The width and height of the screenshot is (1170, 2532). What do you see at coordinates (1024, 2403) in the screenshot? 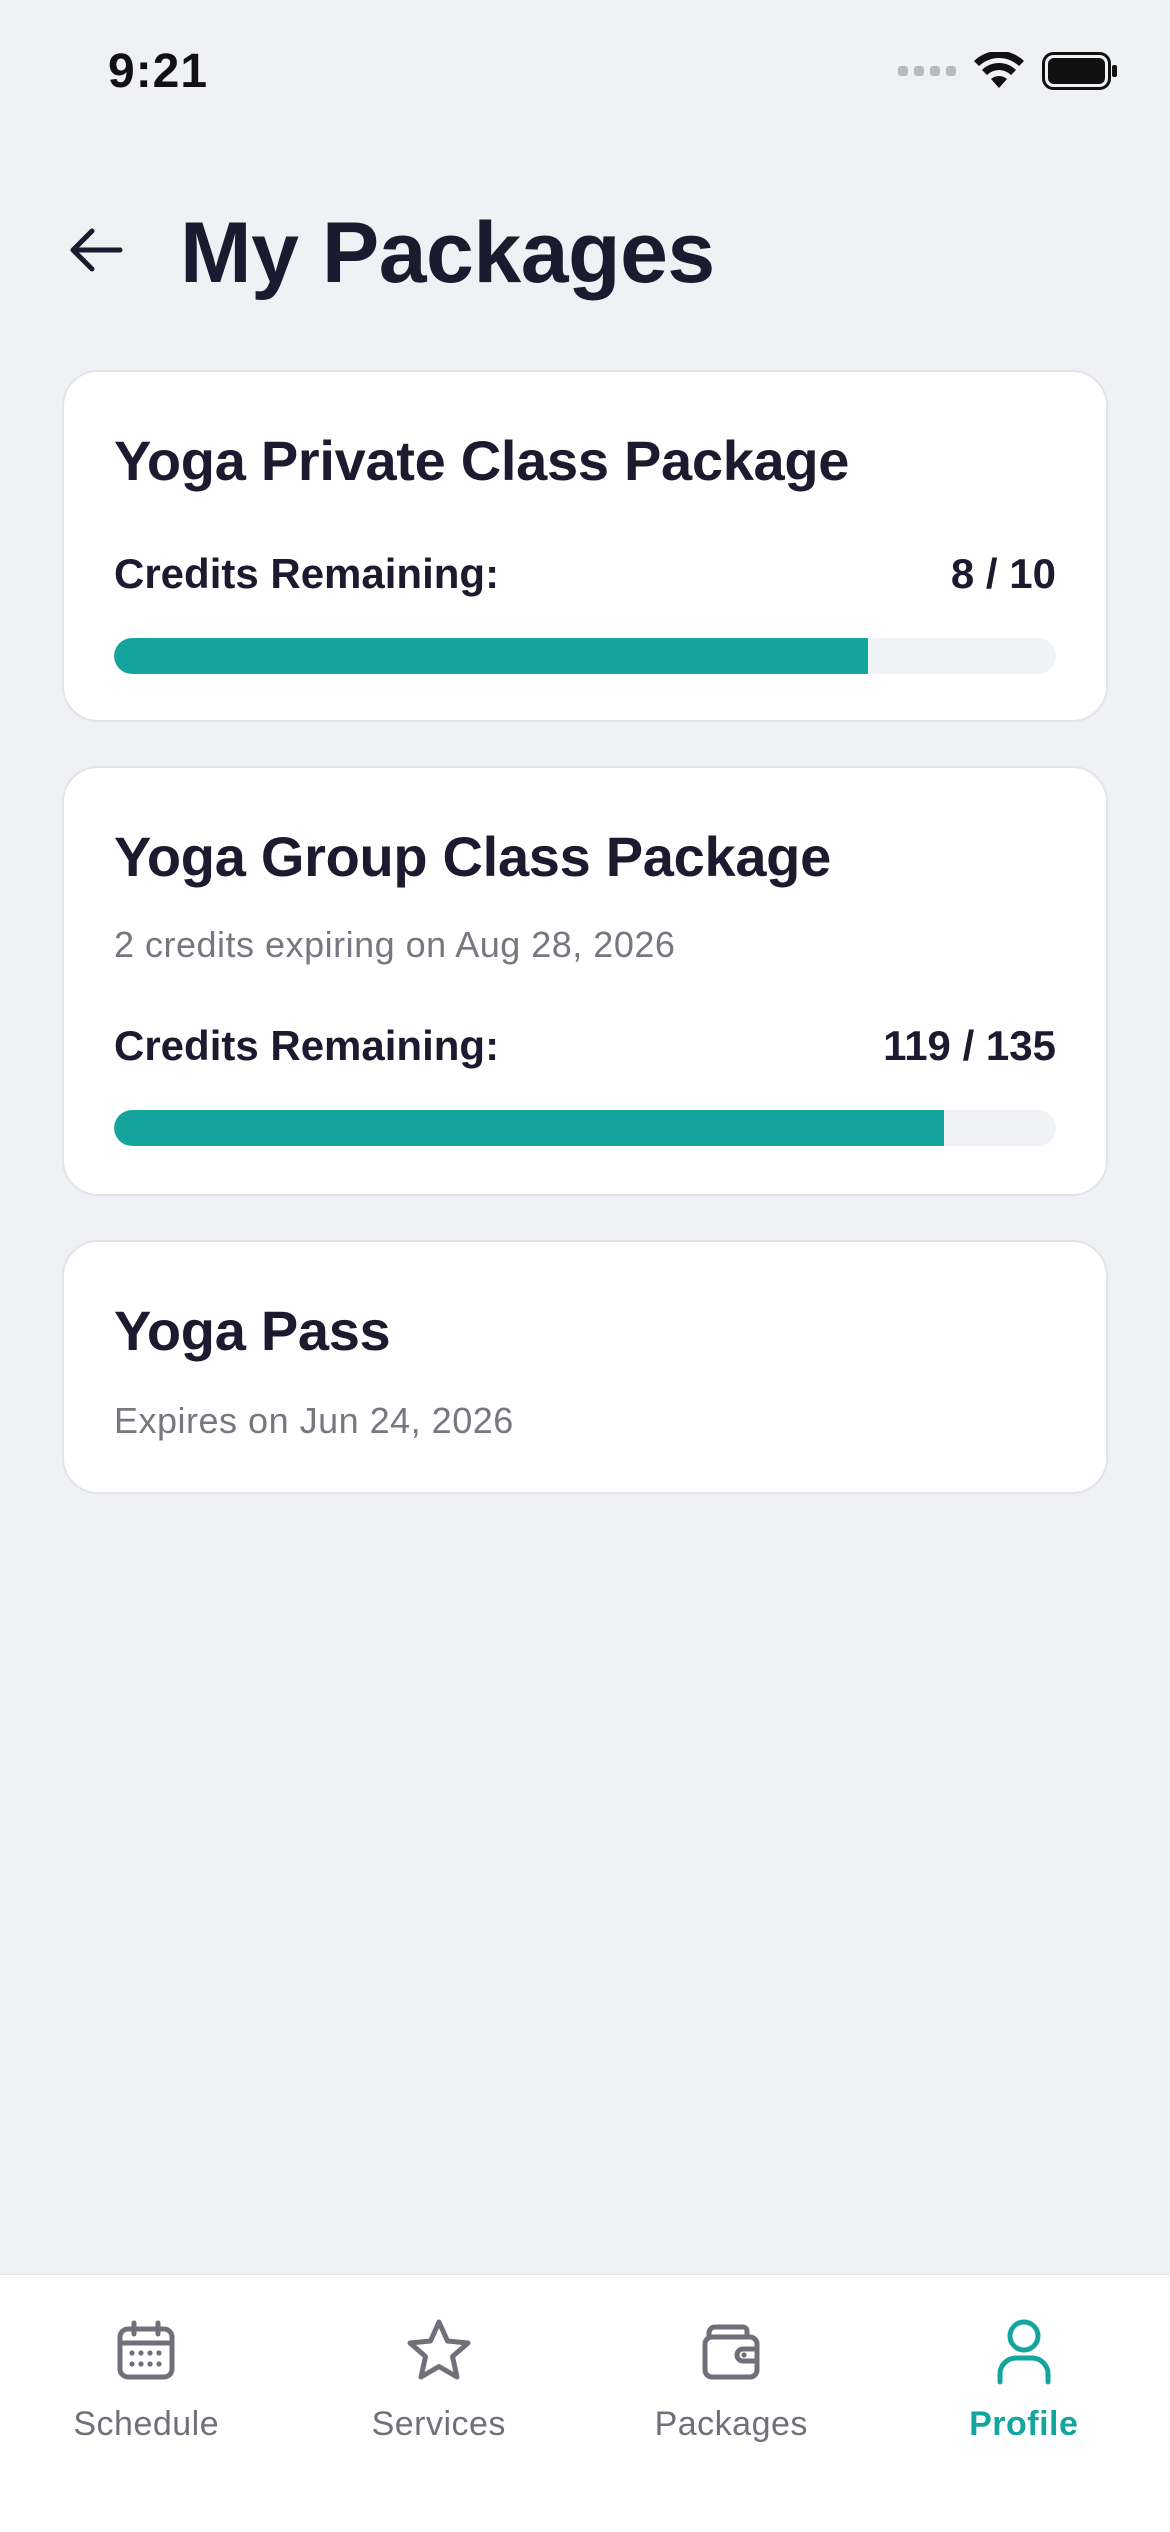
I see `tab-profile: Profile` at bounding box center [1024, 2403].